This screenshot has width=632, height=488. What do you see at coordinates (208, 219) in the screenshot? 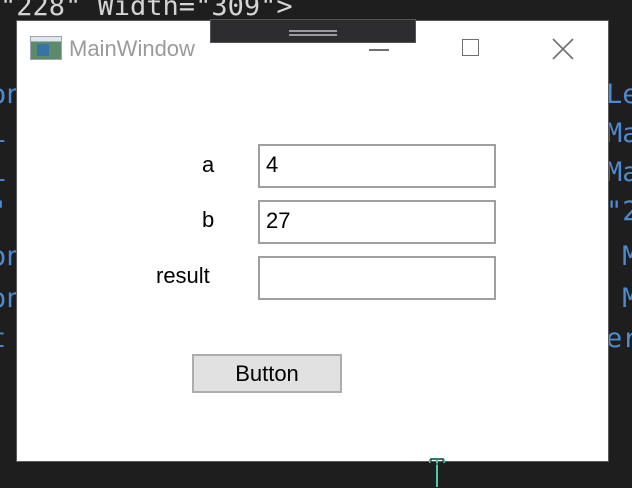
I see `label-b: b` at bounding box center [208, 219].